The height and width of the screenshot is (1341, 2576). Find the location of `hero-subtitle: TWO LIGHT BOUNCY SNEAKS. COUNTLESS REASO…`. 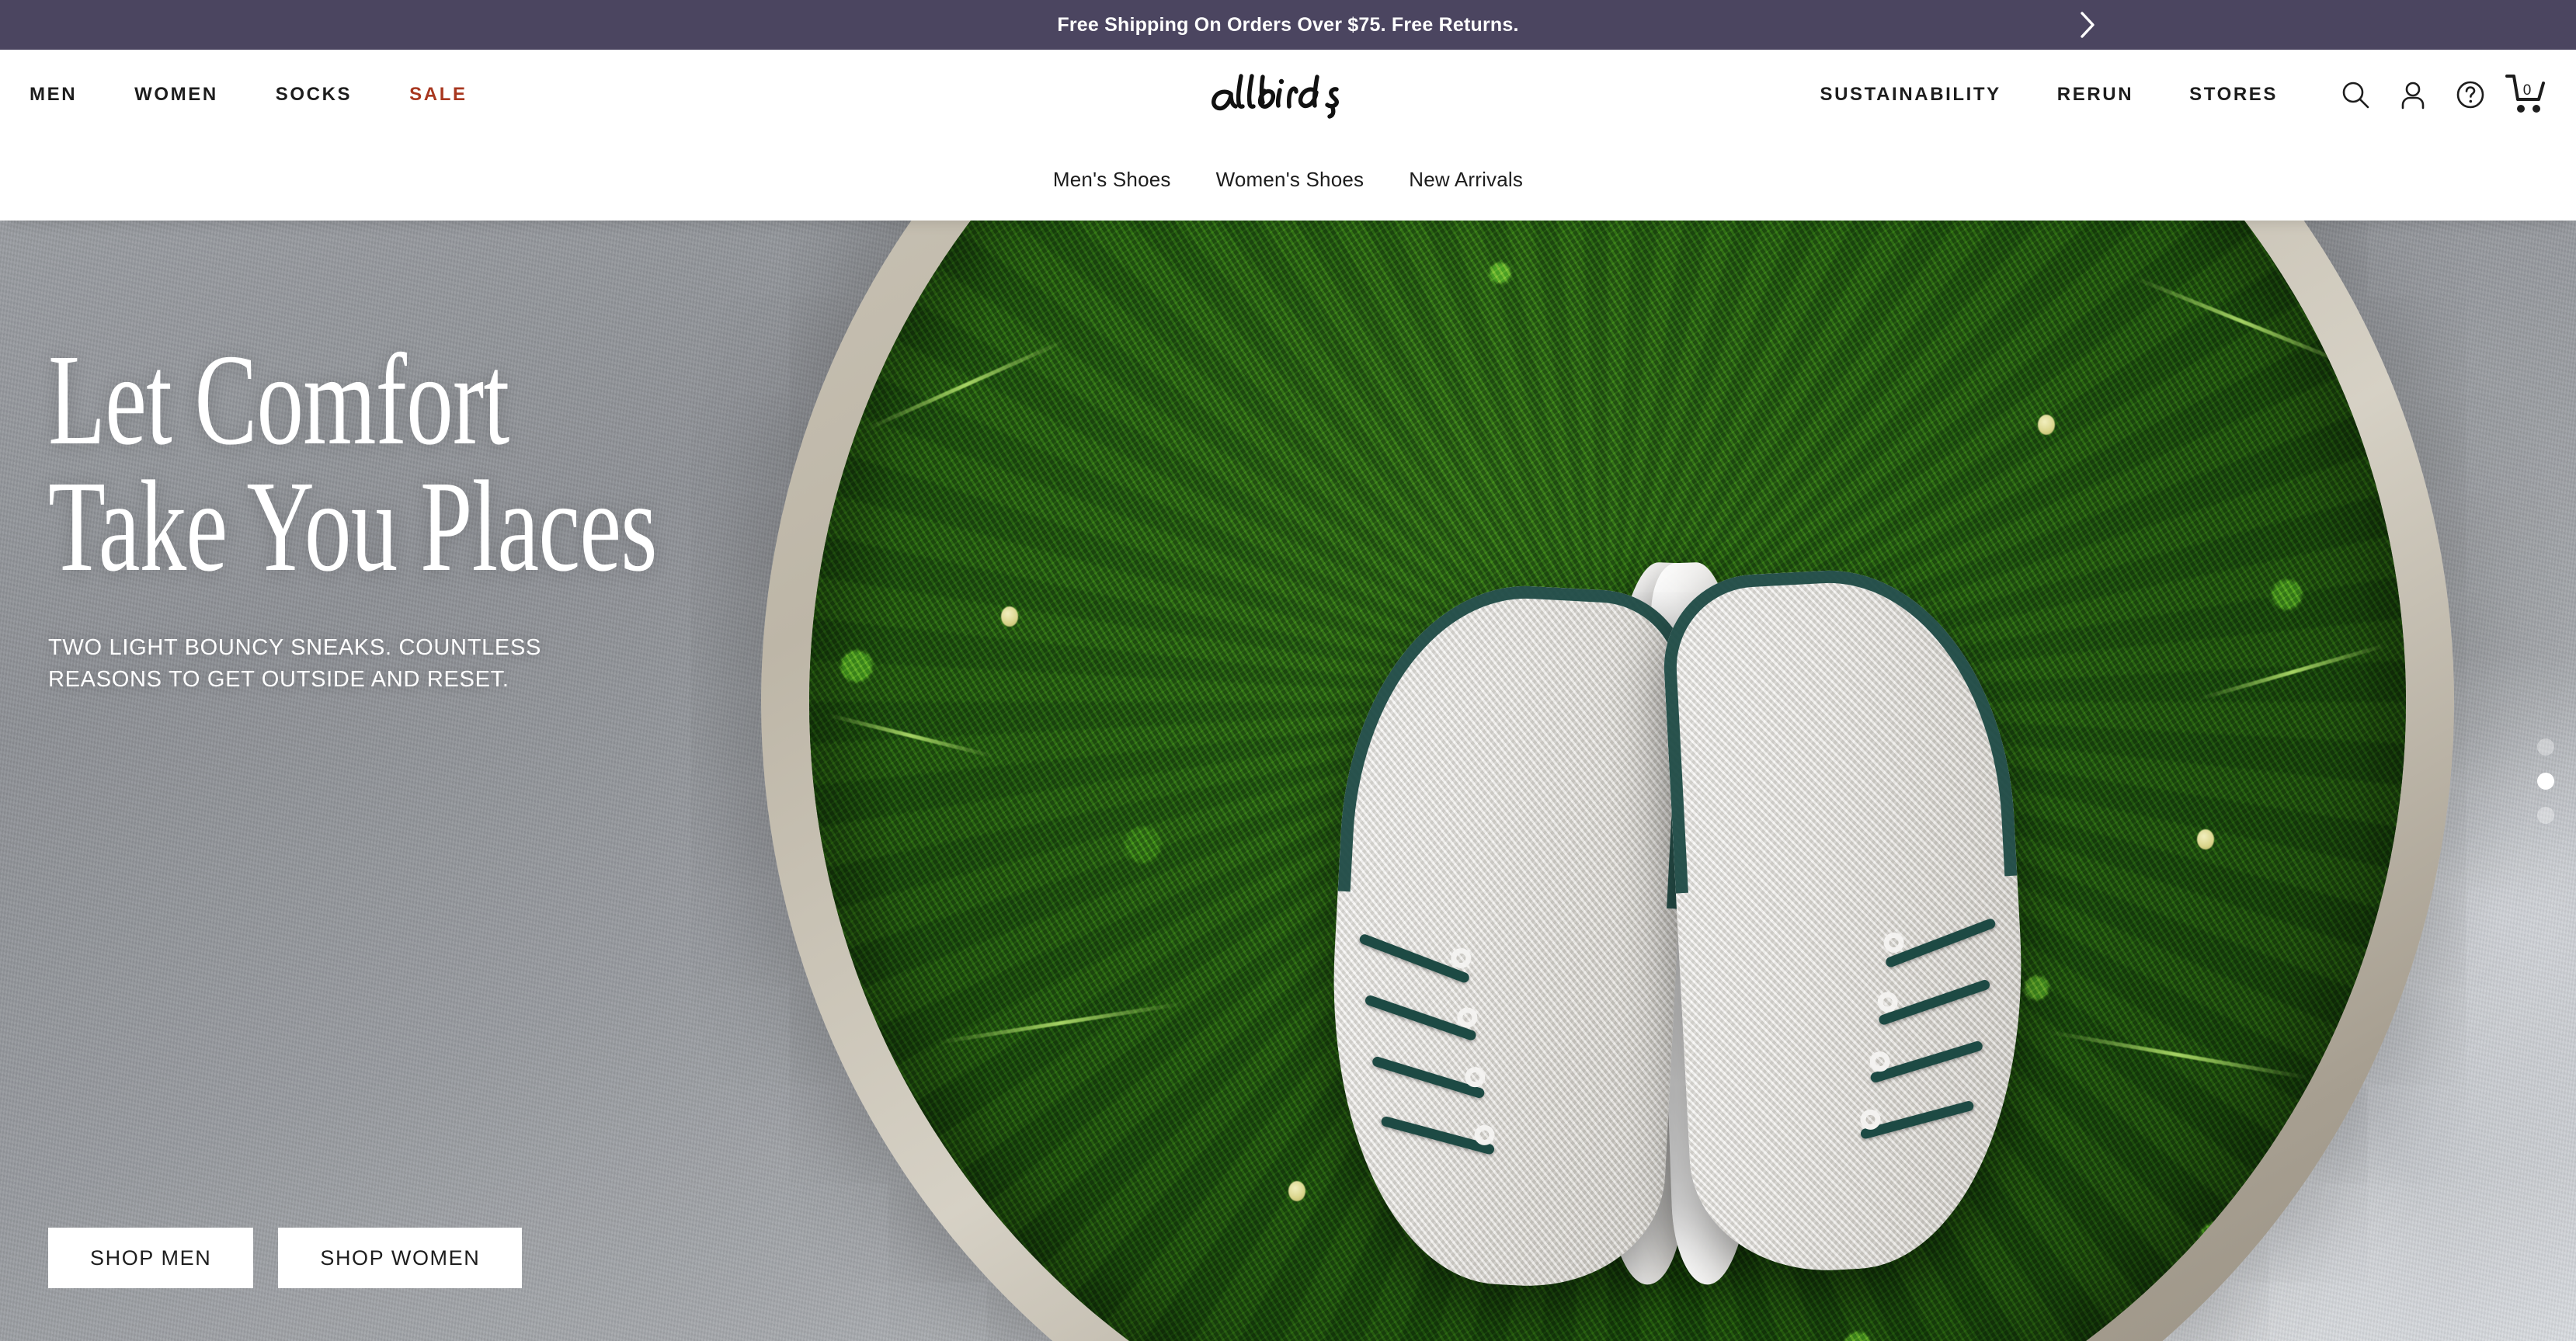

hero-subtitle: TWO LIGHT BOUNCY SNEAKS. COUNTLESS REASO… is located at coordinates (470, 664).